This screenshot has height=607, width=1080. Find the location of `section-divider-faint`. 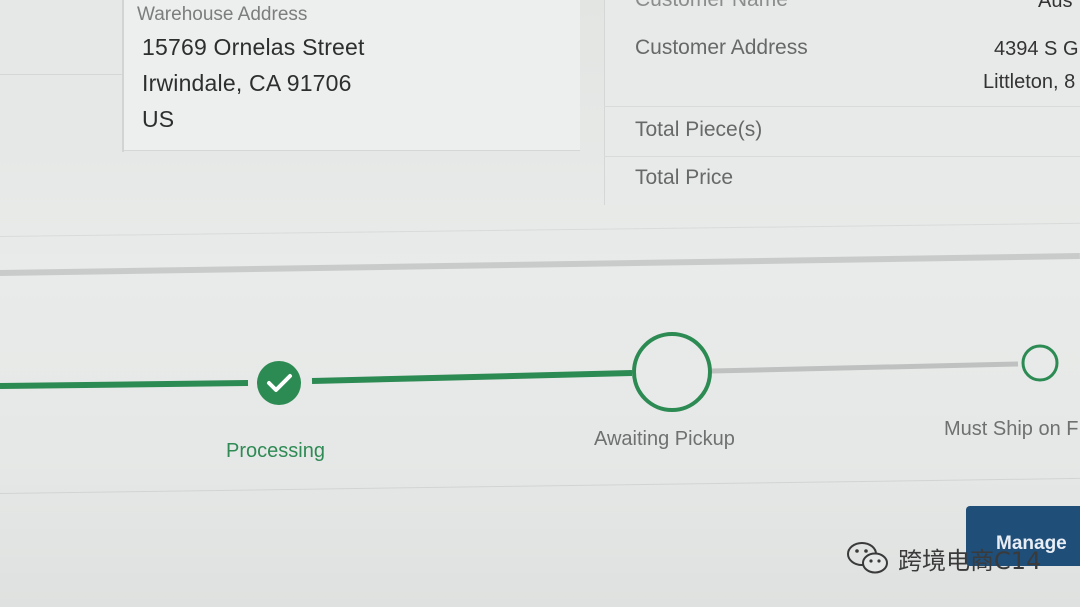

section-divider-faint is located at coordinates (540, 229).